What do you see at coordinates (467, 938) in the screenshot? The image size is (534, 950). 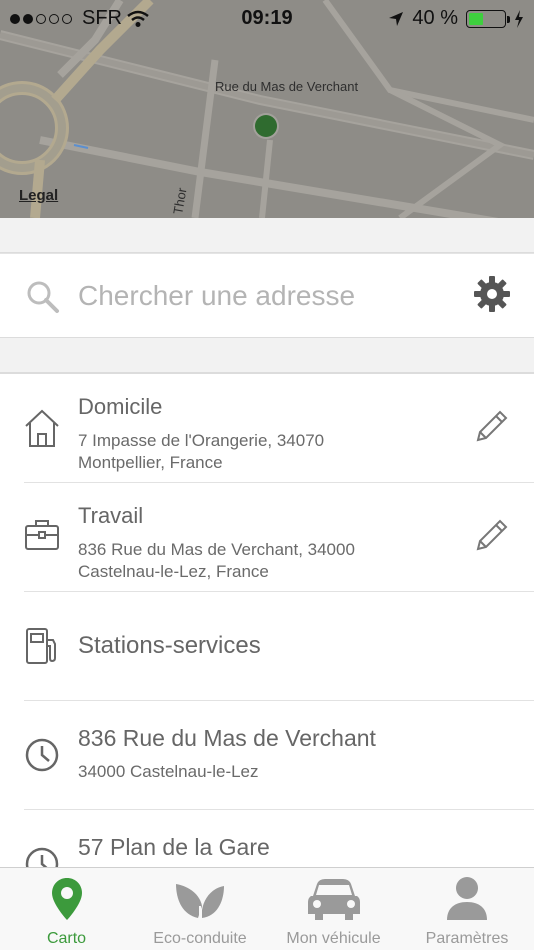 I see `tab-label: Paramètres` at bounding box center [467, 938].